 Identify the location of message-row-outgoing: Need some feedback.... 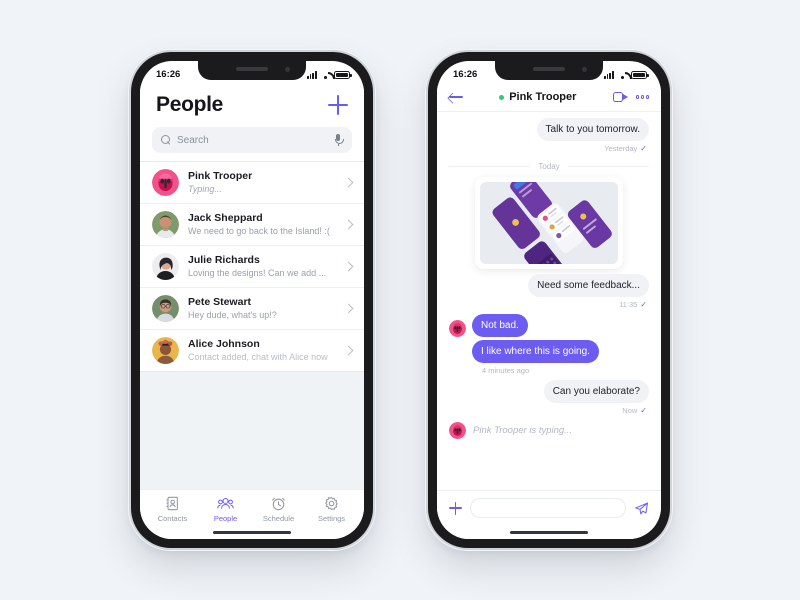
(549, 285).